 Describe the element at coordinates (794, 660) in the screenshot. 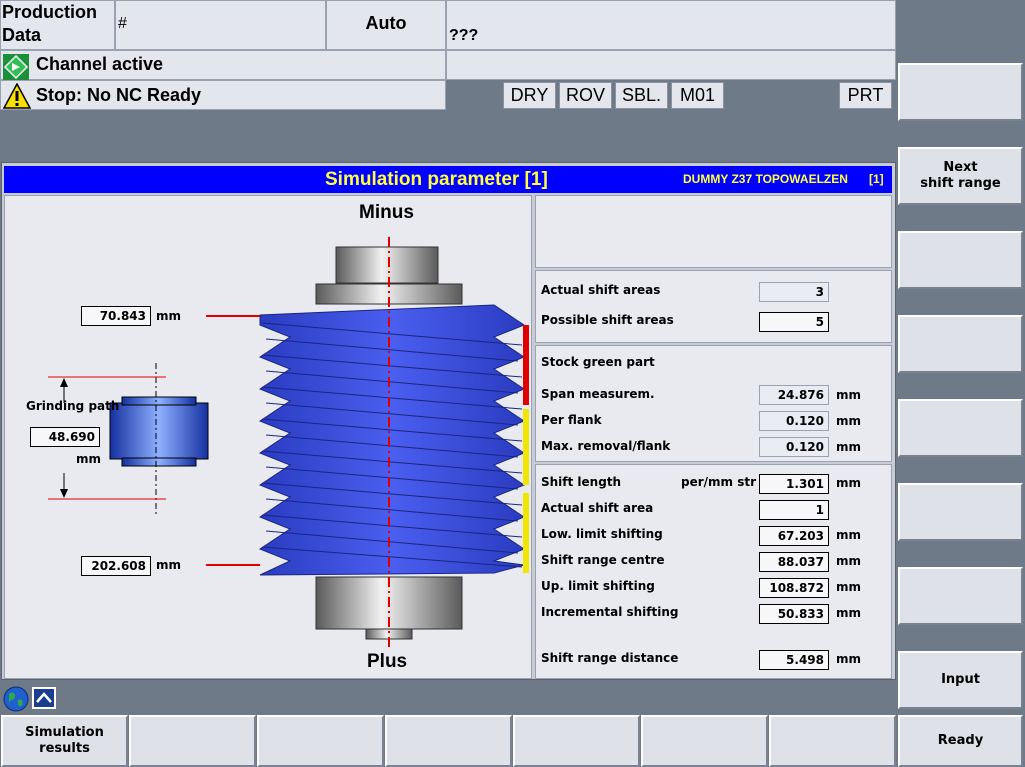

I see `distance-field: 5.498` at that location.